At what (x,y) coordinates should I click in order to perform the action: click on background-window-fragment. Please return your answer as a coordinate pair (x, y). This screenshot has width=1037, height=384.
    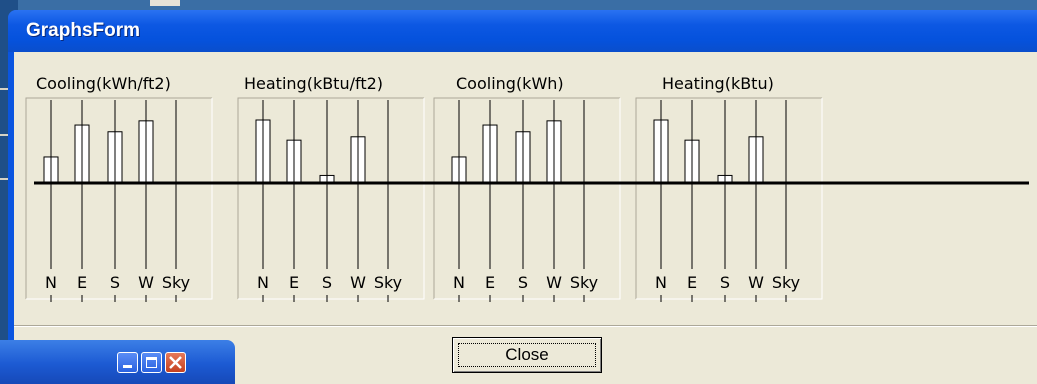
    Looking at the image, I should click on (165, 3).